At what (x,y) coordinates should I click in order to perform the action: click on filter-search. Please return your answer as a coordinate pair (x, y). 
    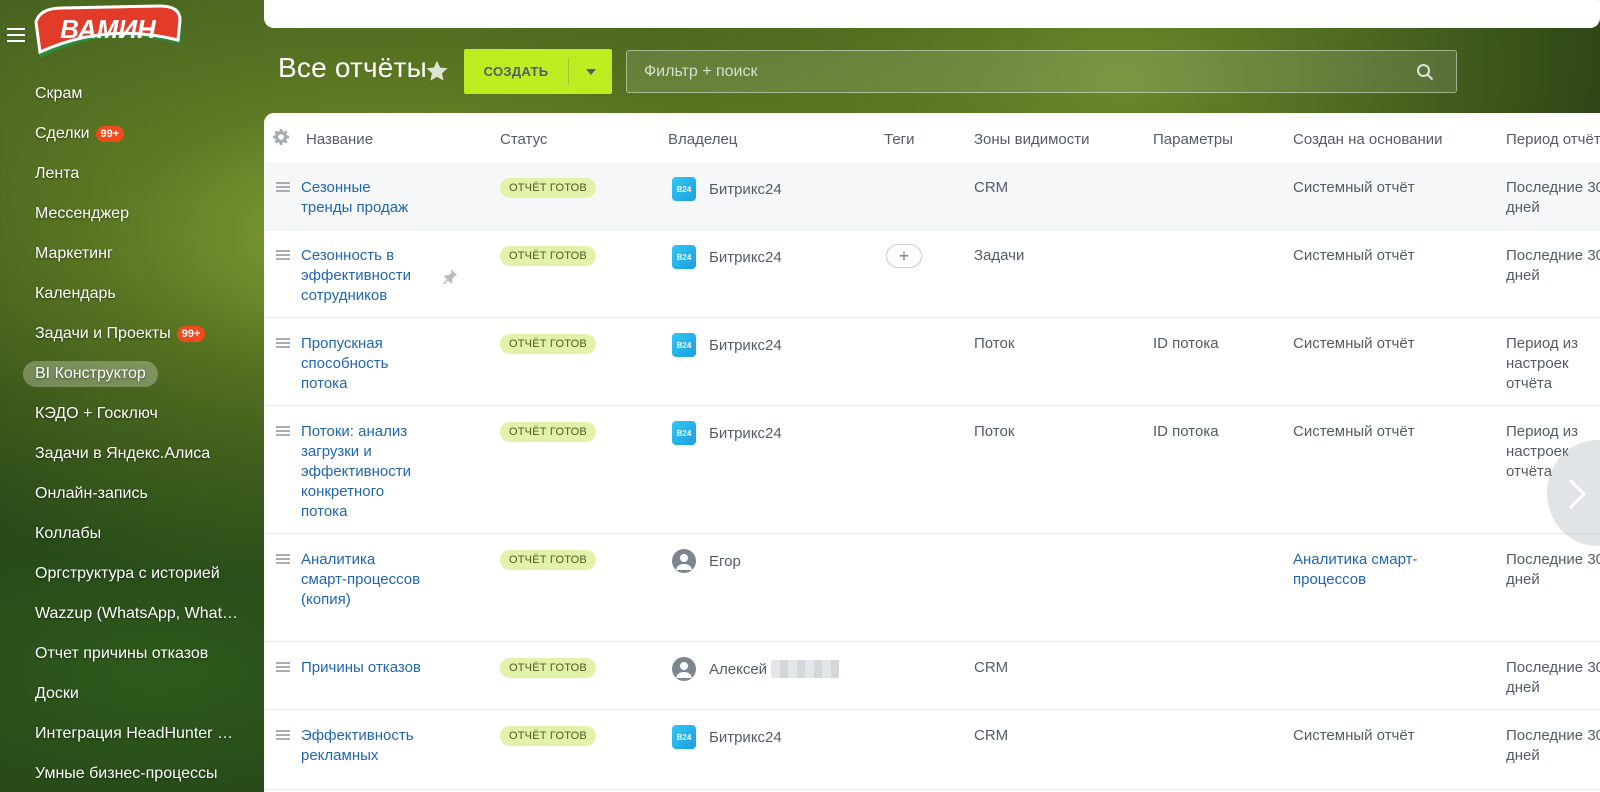
    Looking at the image, I should click on (1041, 71).